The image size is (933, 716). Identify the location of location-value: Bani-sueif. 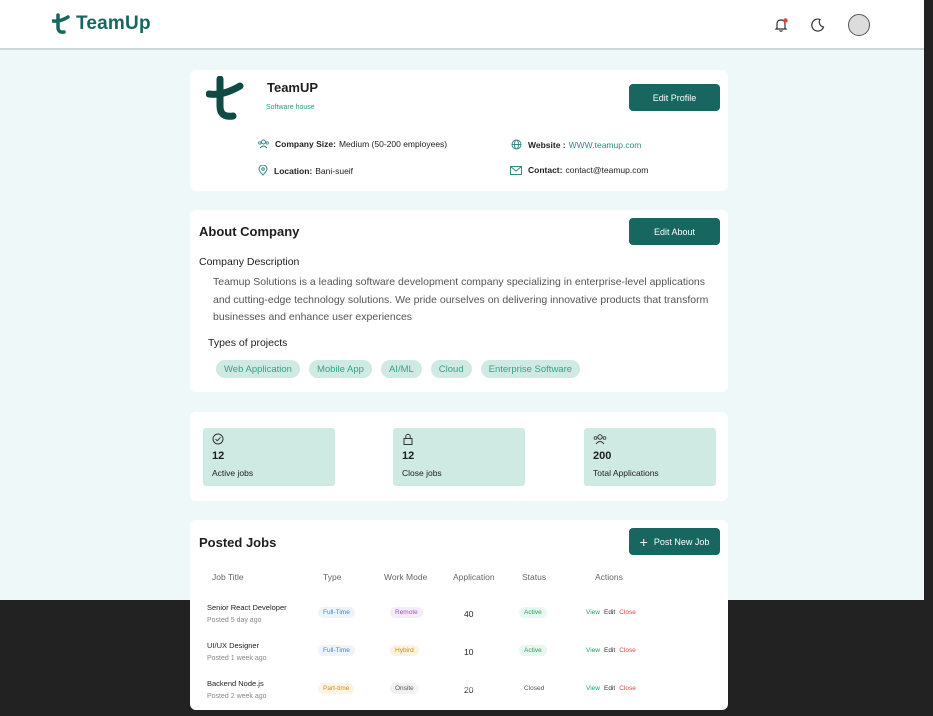
(334, 170).